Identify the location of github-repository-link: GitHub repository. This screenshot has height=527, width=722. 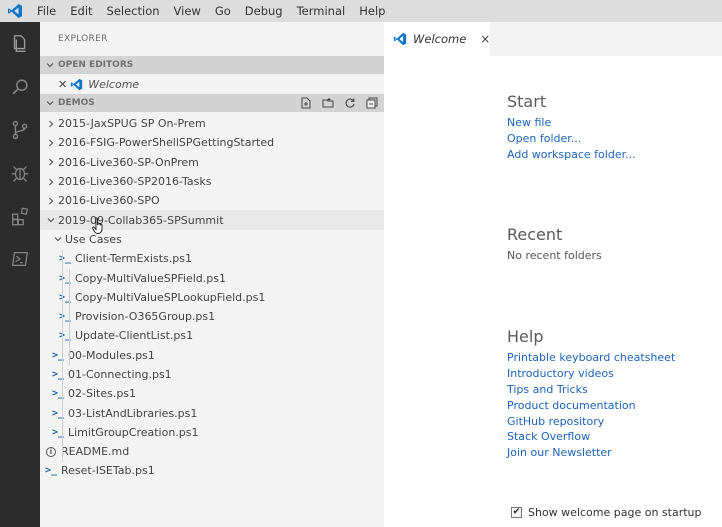
(555, 421).